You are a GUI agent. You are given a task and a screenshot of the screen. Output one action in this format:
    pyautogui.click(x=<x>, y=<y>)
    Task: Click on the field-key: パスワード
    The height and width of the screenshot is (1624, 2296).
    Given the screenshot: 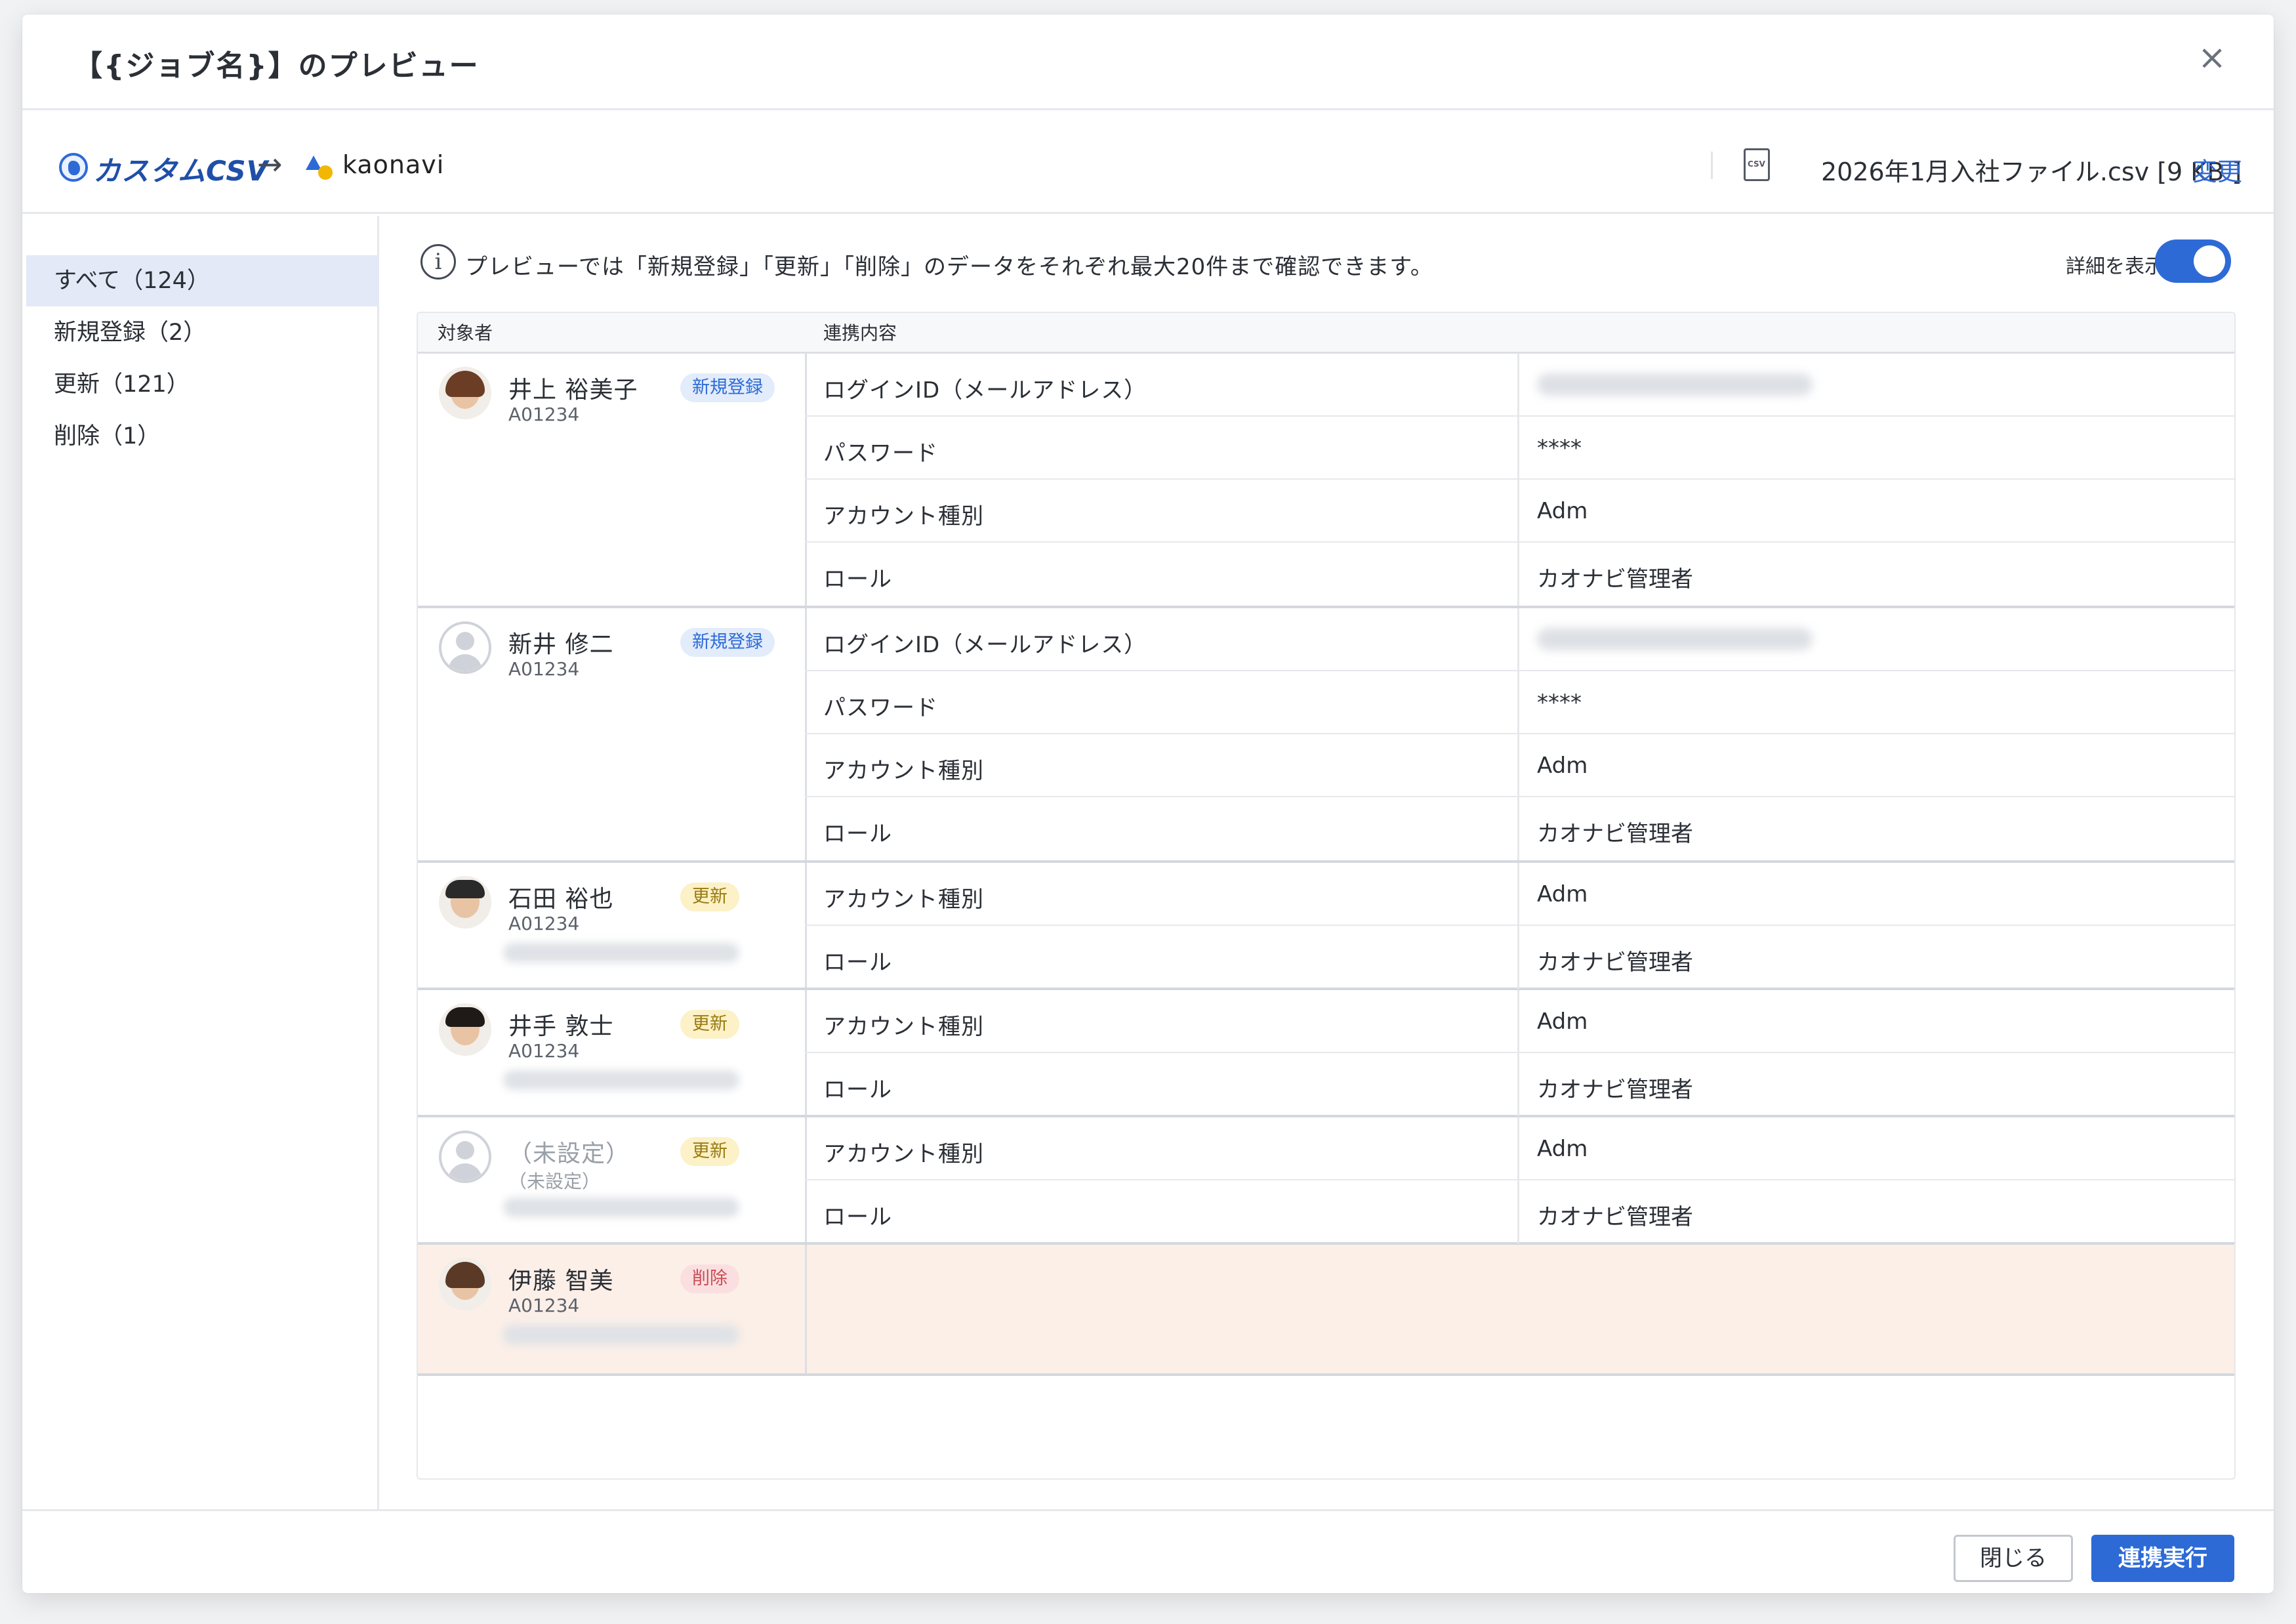 What is the action you would take?
    pyautogui.click(x=880, y=708)
    